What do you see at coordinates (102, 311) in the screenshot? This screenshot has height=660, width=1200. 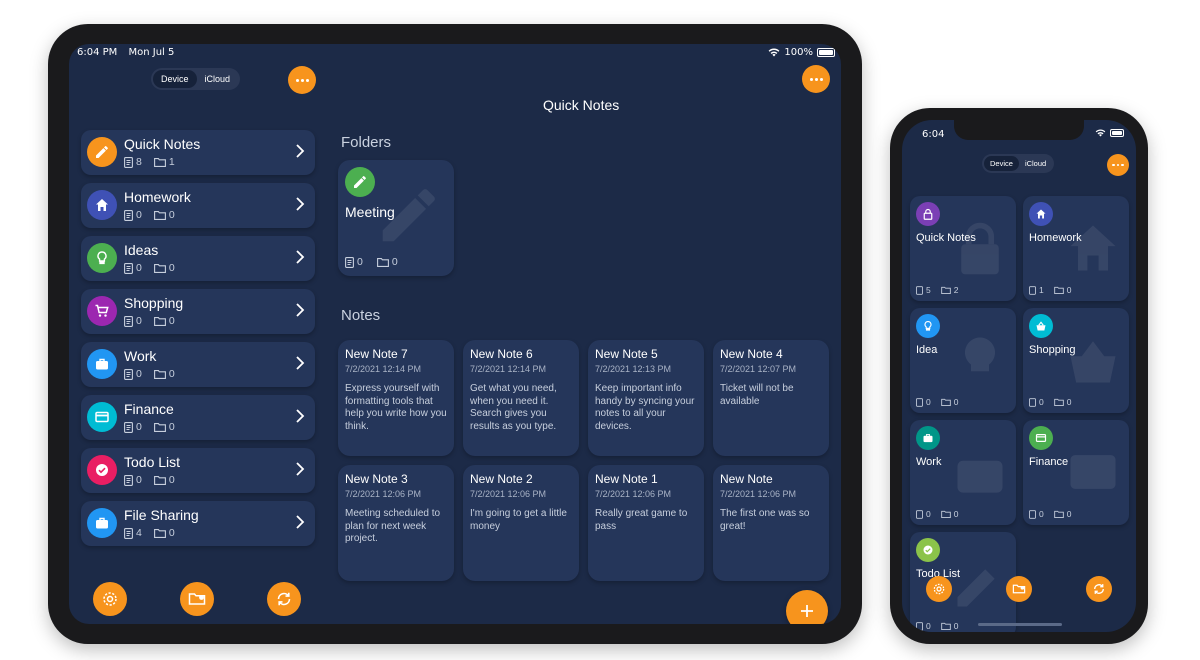 I see `cart-icon` at bounding box center [102, 311].